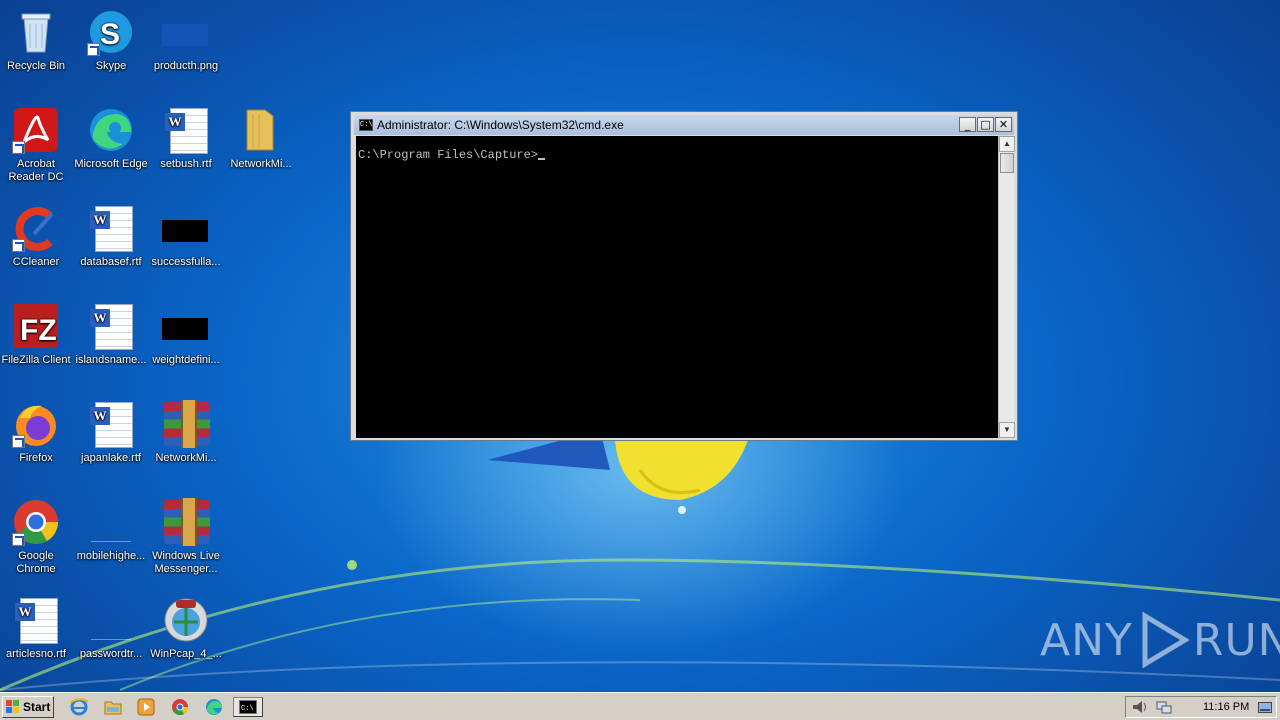 The width and height of the screenshot is (1280, 720). What do you see at coordinates (1003, 124) in the screenshot?
I see `close-button: ✕` at bounding box center [1003, 124].